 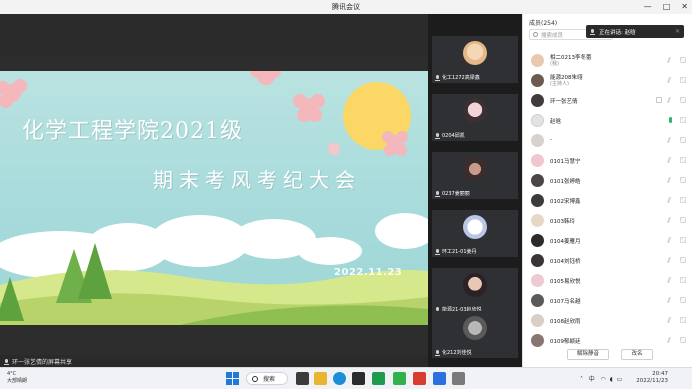 I want to click on list-item: 0105易欣悦, so click(x=607, y=280).